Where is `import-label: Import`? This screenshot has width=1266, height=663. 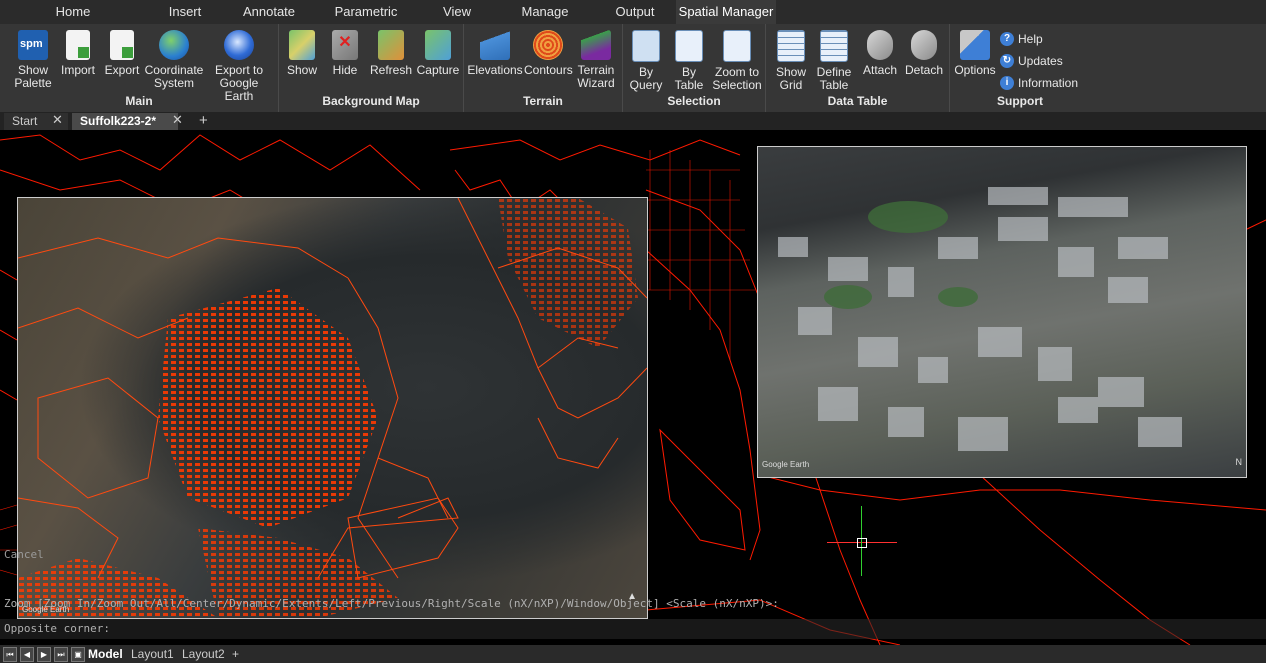
import-label: Import is located at coordinates (77, 70).